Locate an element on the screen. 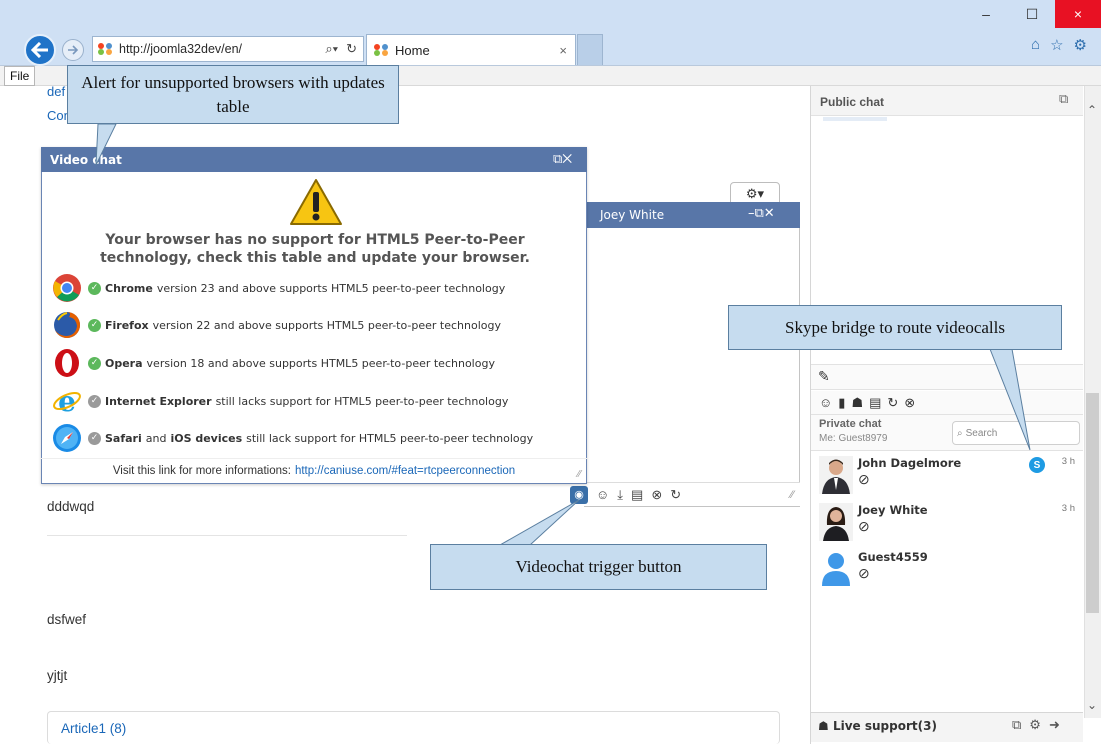 This screenshot has width=1101, height=744. callout-skype: Skype bridge to route videocalls is located at coordinates (895, 327).